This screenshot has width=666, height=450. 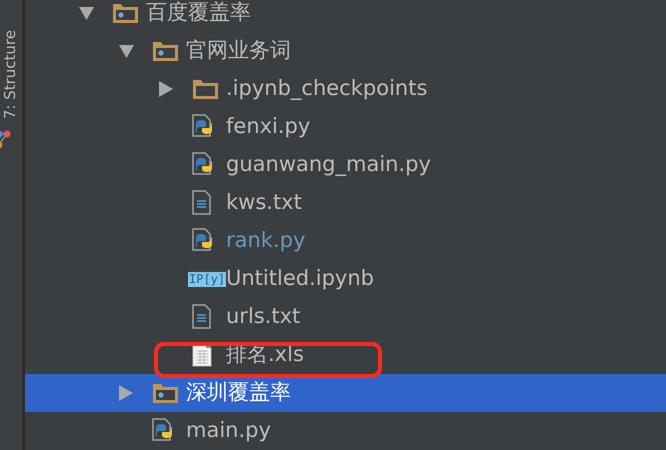 I want to click on folder-icon, so click(x=205, y=89).